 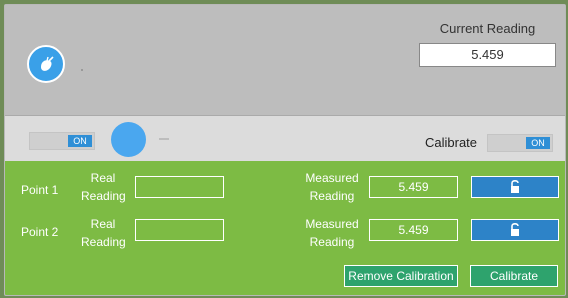 I want to click on point-2-real-label-line2: Reading, so click(x=103, y=242).